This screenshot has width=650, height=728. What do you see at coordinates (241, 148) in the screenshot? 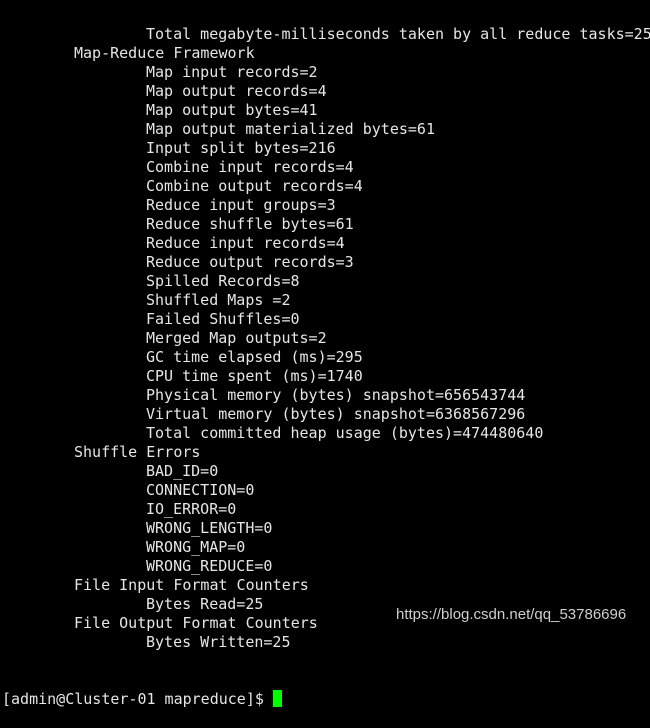
I see `counter-line: Input split bytes=216` at bounding box center [241, 148].